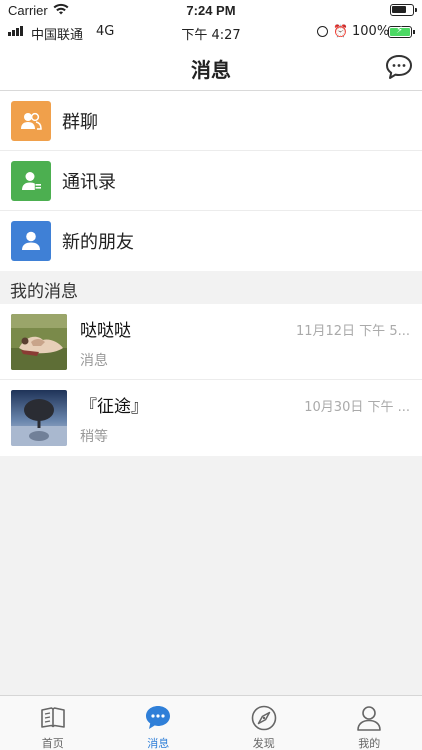  What do you see at coordinates (31, 181) in the screenshot?
I see `contacts-icon` at bounding box center [31, 181].